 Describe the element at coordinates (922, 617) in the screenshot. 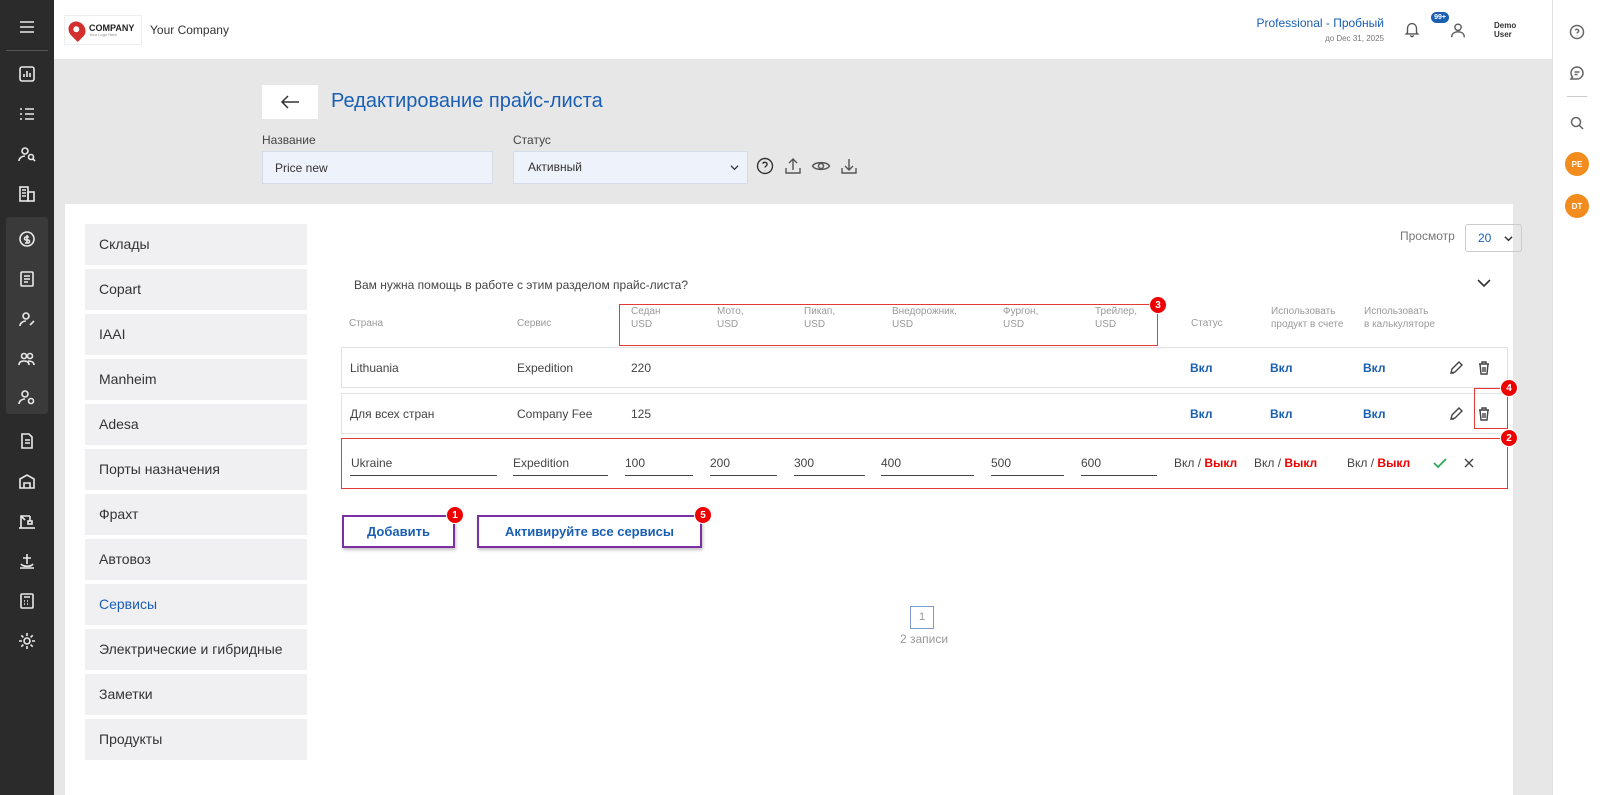

I see `pagination-page-1: 1` at that location.